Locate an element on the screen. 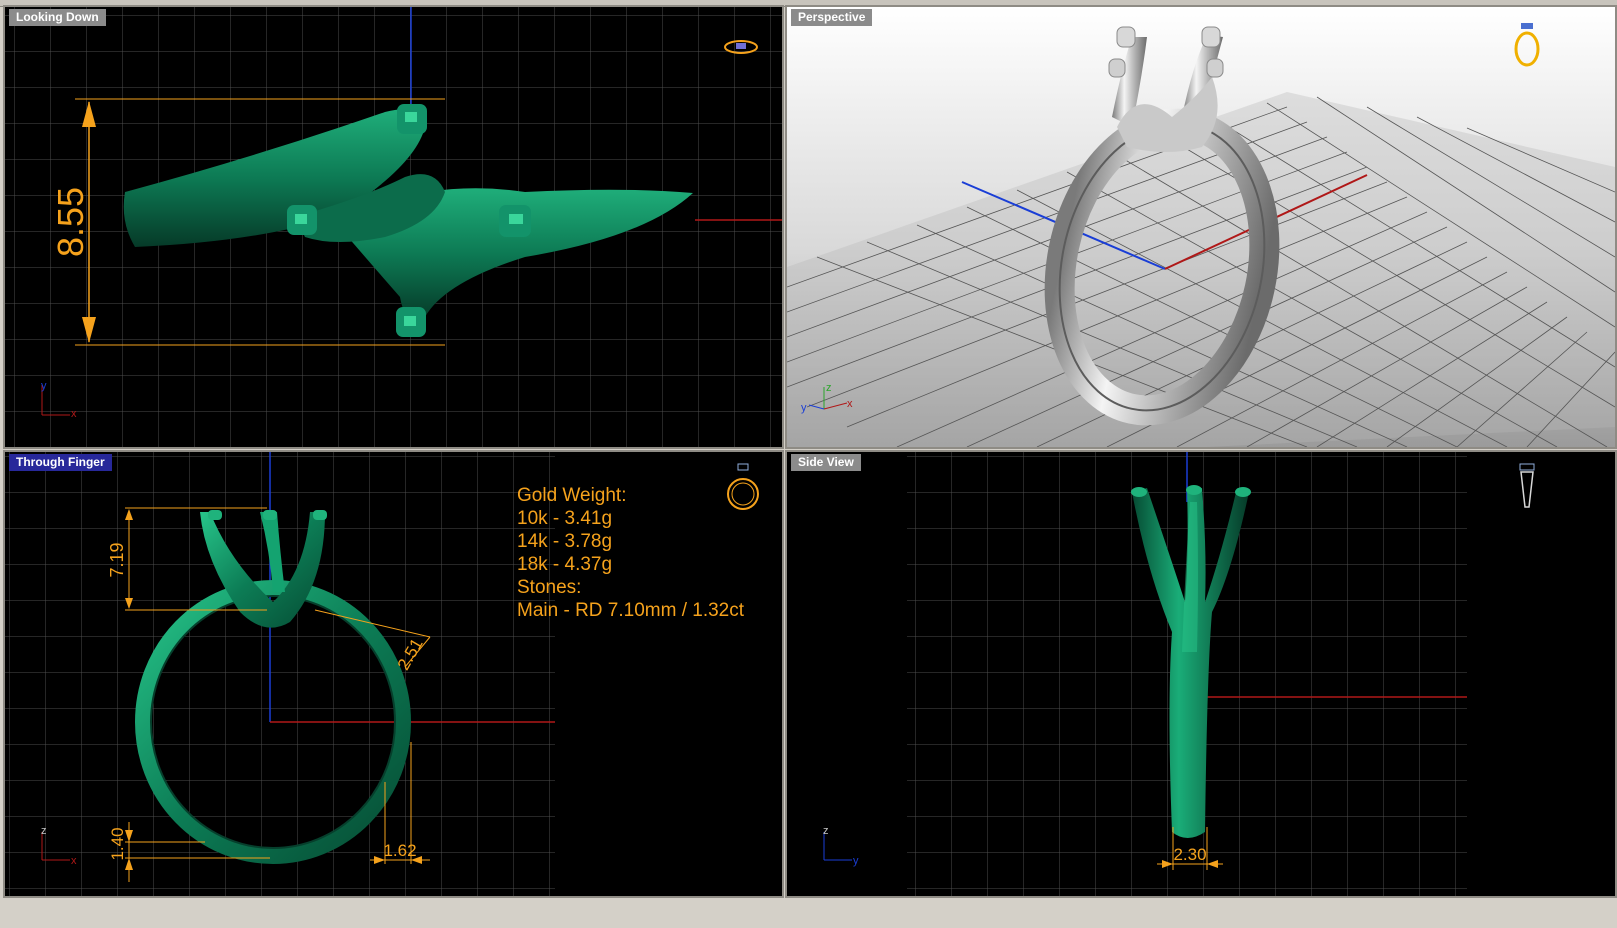 The image size is (1617, 928). viewport-title: Looking Down is located at coordinates (57, 17).